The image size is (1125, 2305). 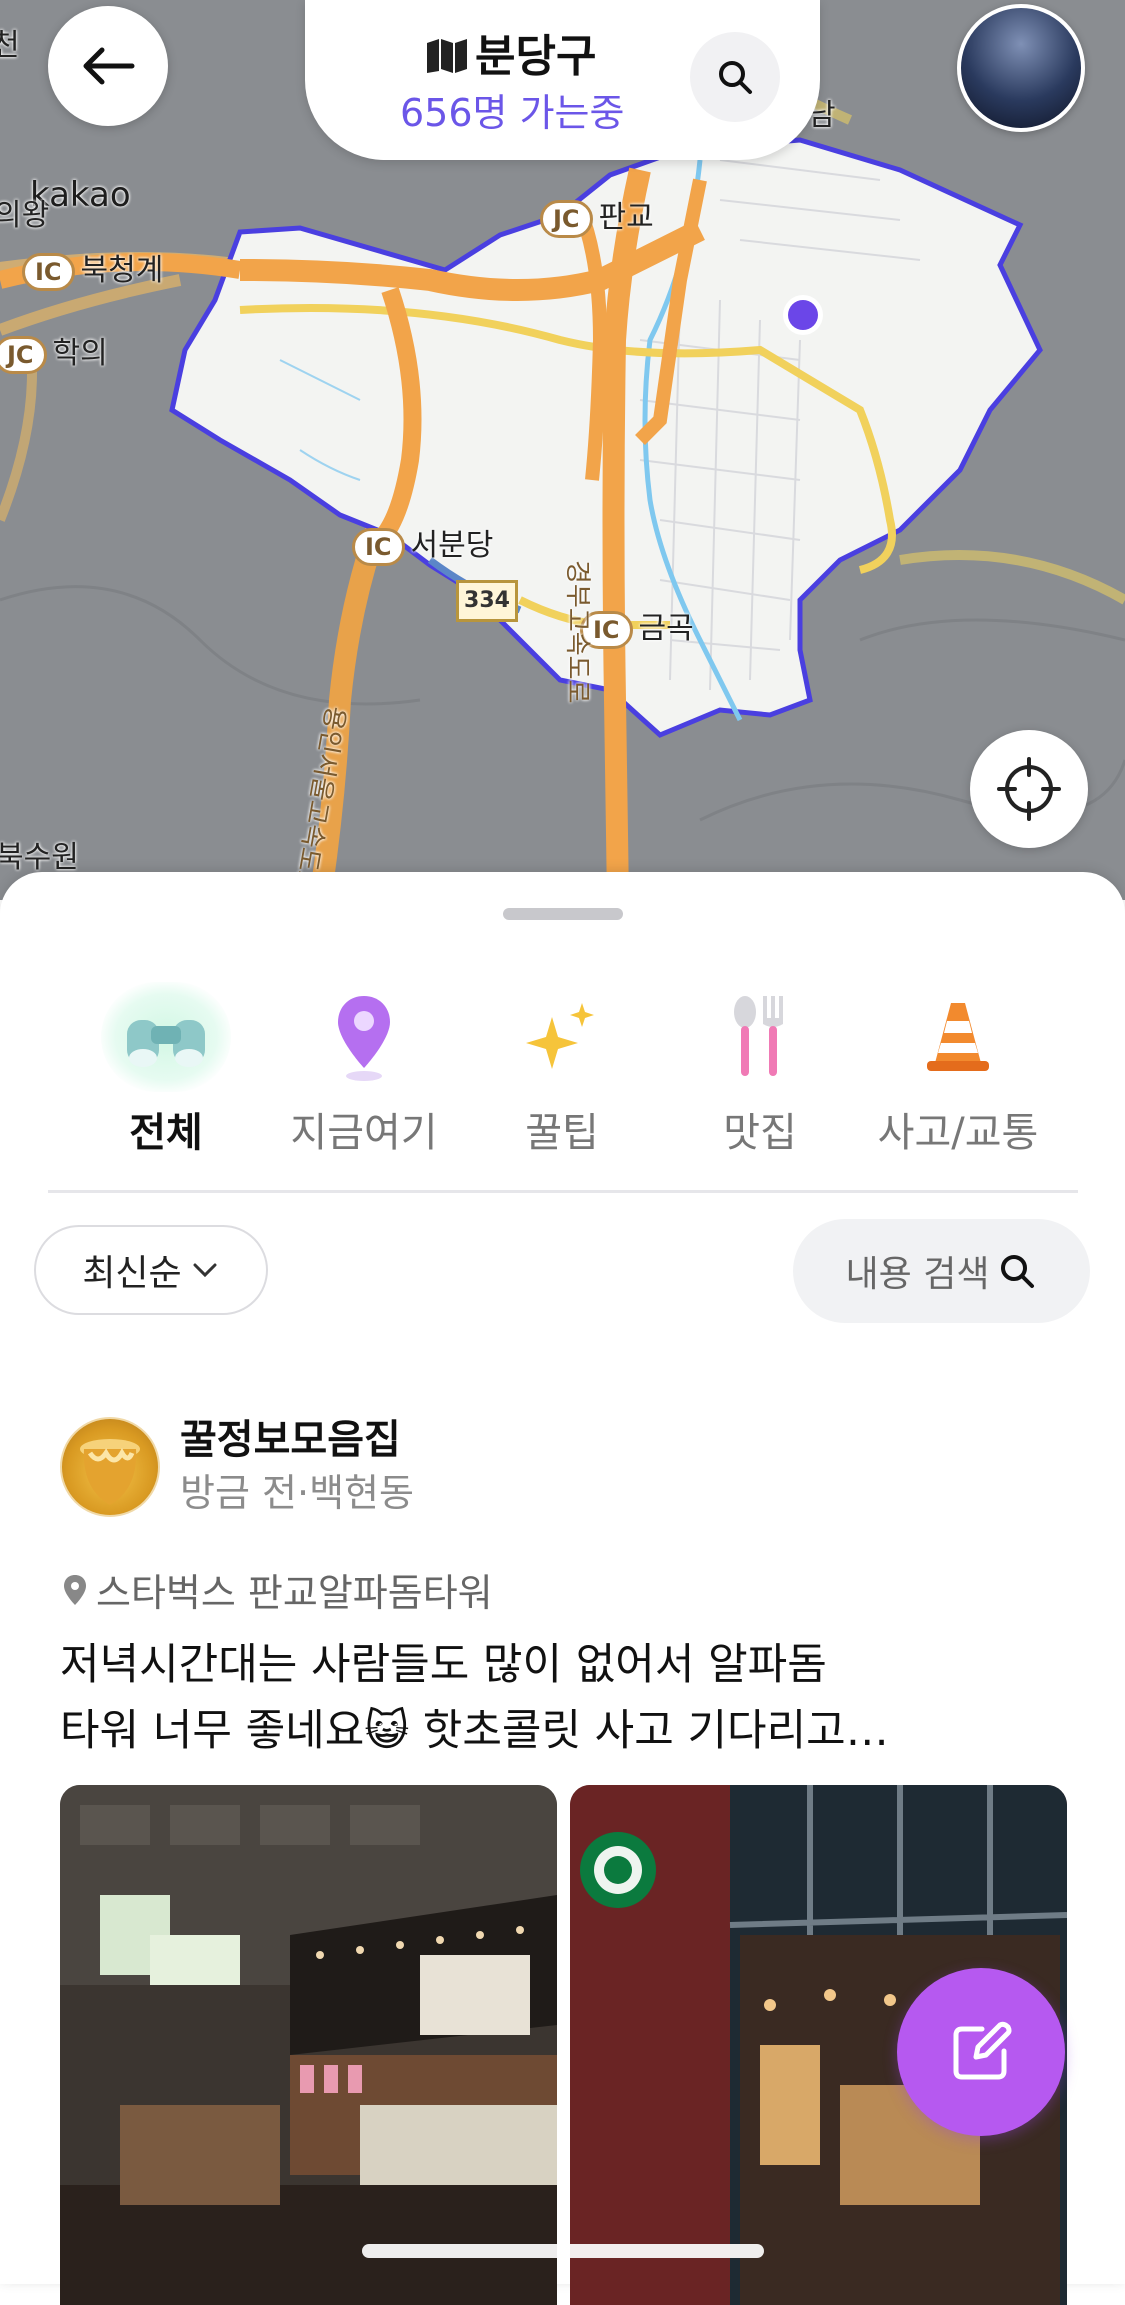 I want to click on tab-accident-traffic: 사고/교통, so click(x=958, y=1069).